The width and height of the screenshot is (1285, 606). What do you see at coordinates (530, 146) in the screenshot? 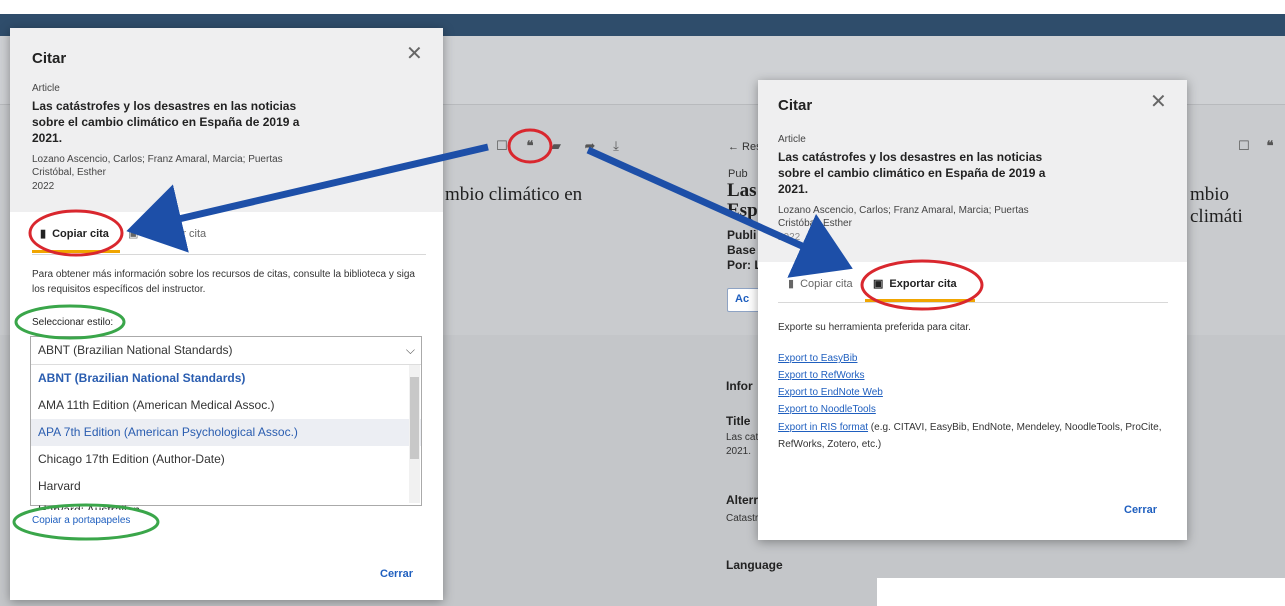
I see `red-circle-cite-icon` at bounding box center [530, 146].